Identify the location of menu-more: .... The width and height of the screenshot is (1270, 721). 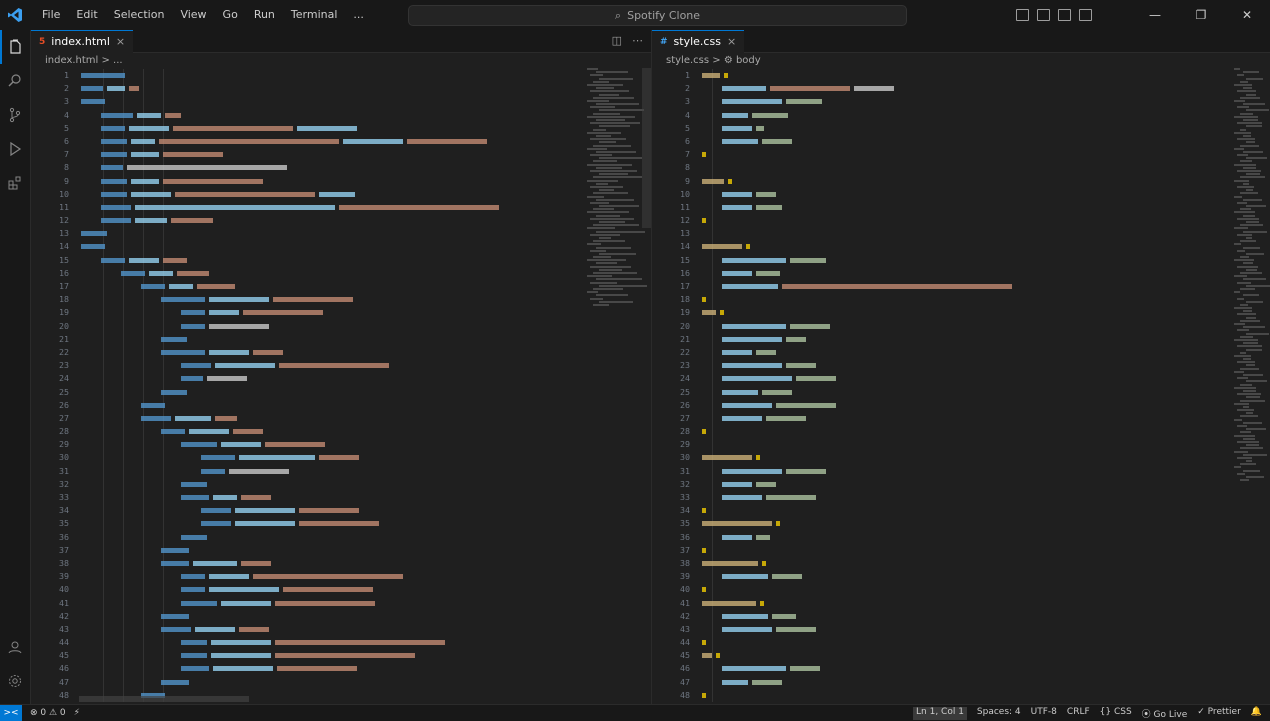
(358, 15).